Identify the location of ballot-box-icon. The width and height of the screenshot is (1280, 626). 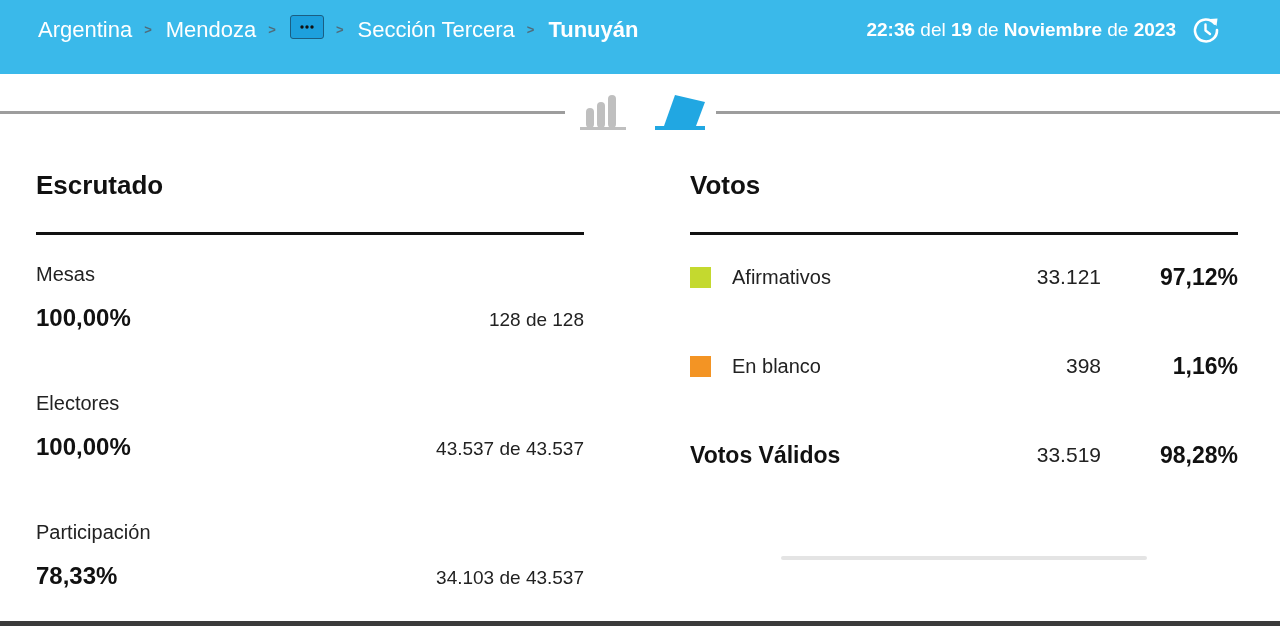
(679, 112).